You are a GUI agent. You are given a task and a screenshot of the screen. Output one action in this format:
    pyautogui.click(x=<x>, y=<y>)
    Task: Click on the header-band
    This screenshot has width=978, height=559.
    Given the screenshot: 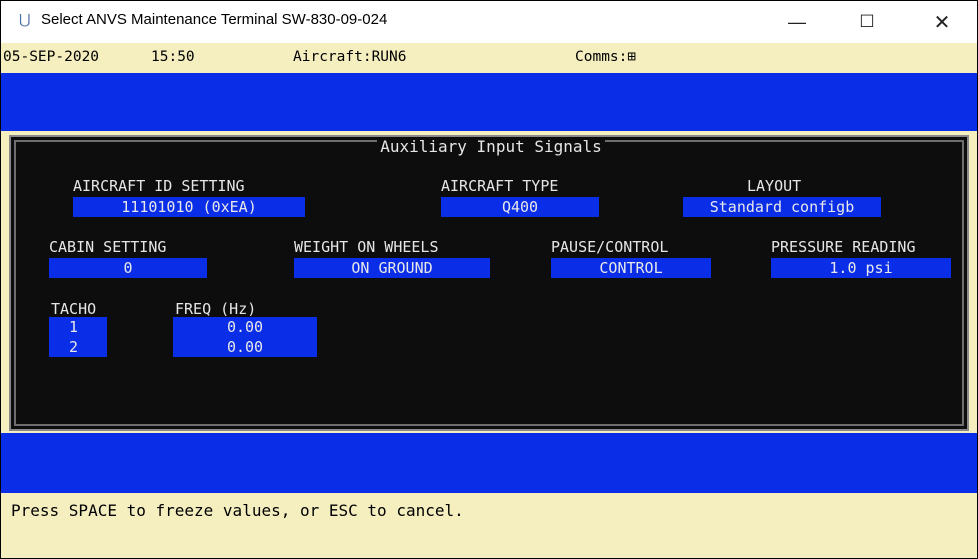 What is the action you would take?
    pyautogui.click(x=489, y=102)
    